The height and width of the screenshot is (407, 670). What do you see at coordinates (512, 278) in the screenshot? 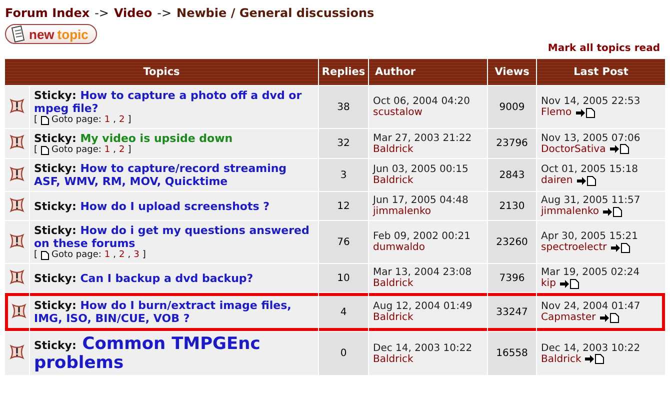
I see `views-cell: 7396` at bounding box center [512, 278].